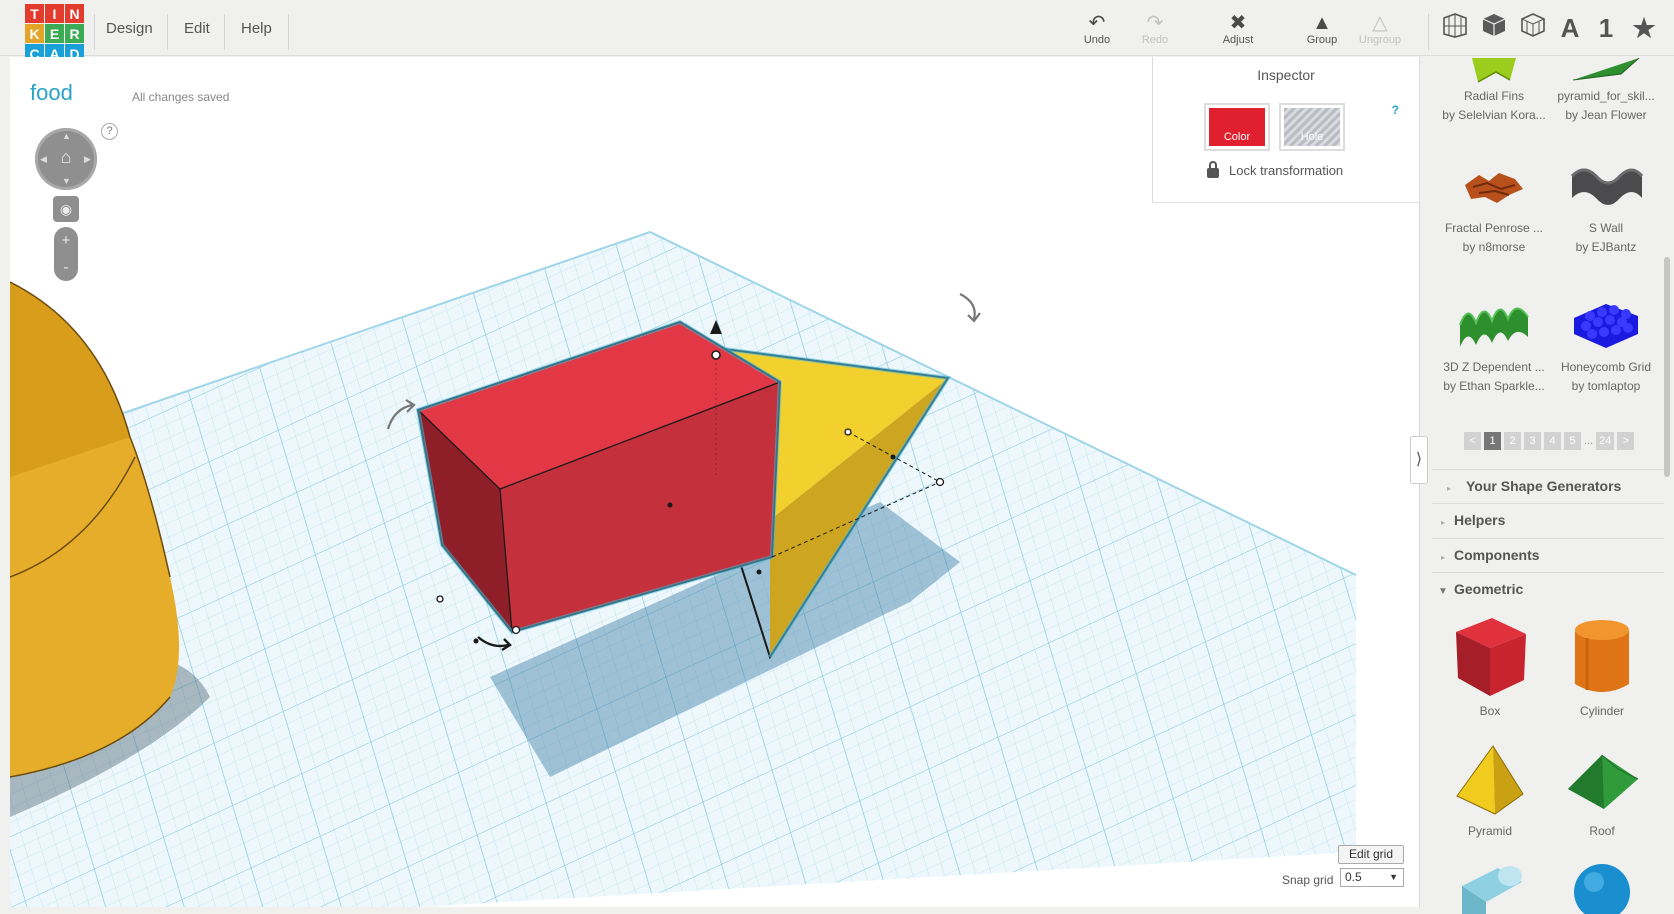  I want to click on group-icon: ▲, so click(1322, 23).